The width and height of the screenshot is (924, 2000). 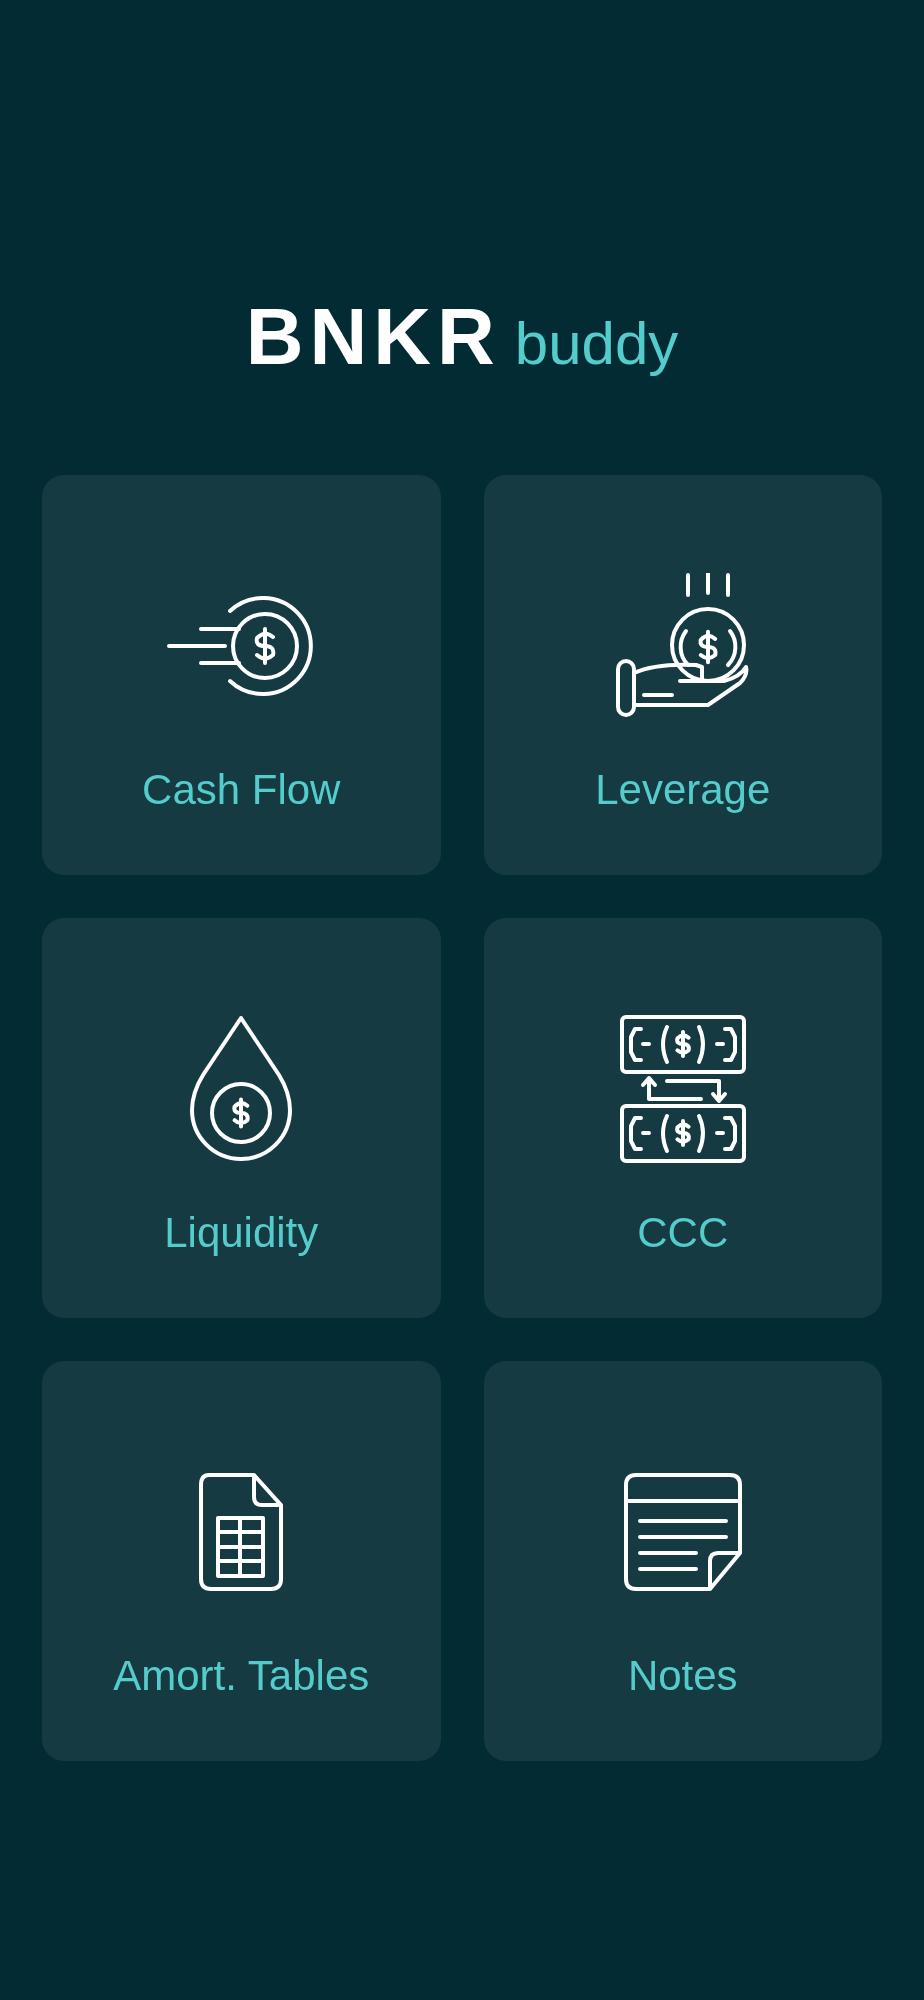 What do you see at coordinates (596, 344) in the screenshot?
I see `logo-tagline: buddy` at bounding box center [596, 344].